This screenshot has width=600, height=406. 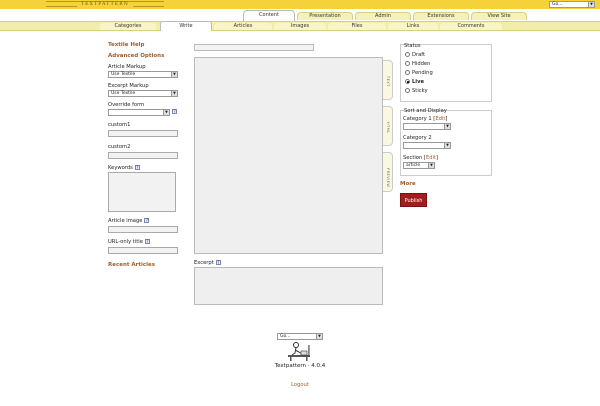 What do you see at coordinates (129, 221) in the screenshot?
I see `article-image-label: Article image?` at bounding box center [129, 221].